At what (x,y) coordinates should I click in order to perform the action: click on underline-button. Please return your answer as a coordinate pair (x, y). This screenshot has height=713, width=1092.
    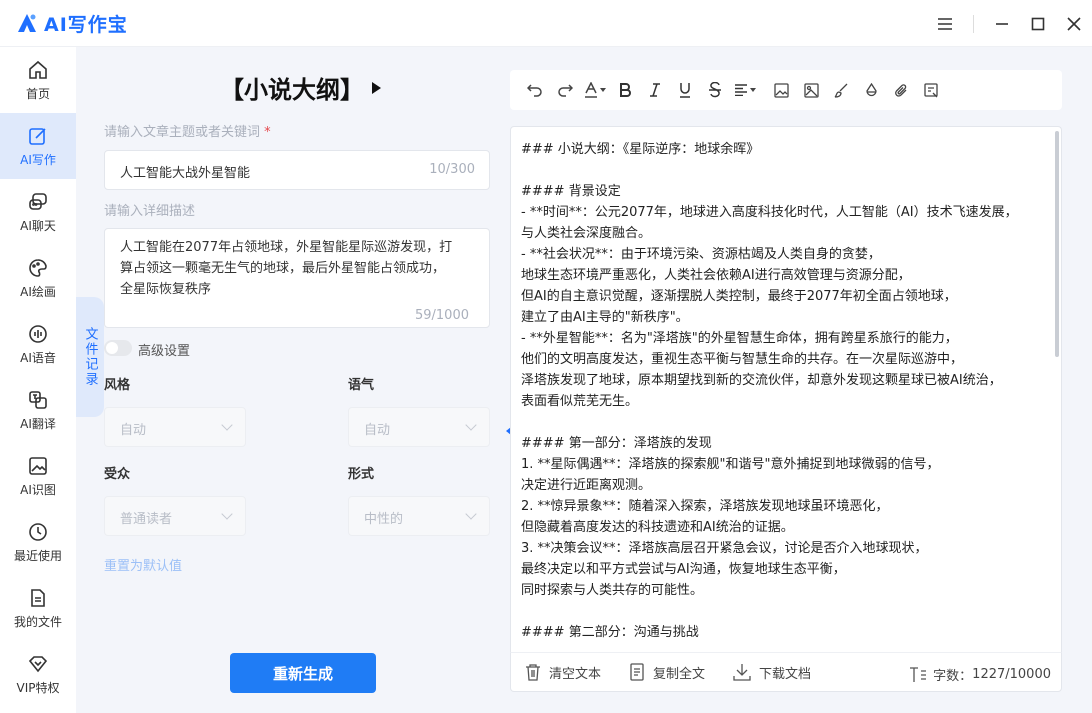
    Looking at the image, I should click on (685, 90).